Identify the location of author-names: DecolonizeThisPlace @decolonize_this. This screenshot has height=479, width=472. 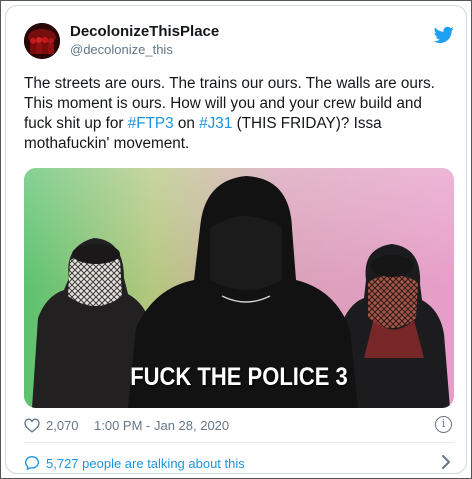
(144, 41).